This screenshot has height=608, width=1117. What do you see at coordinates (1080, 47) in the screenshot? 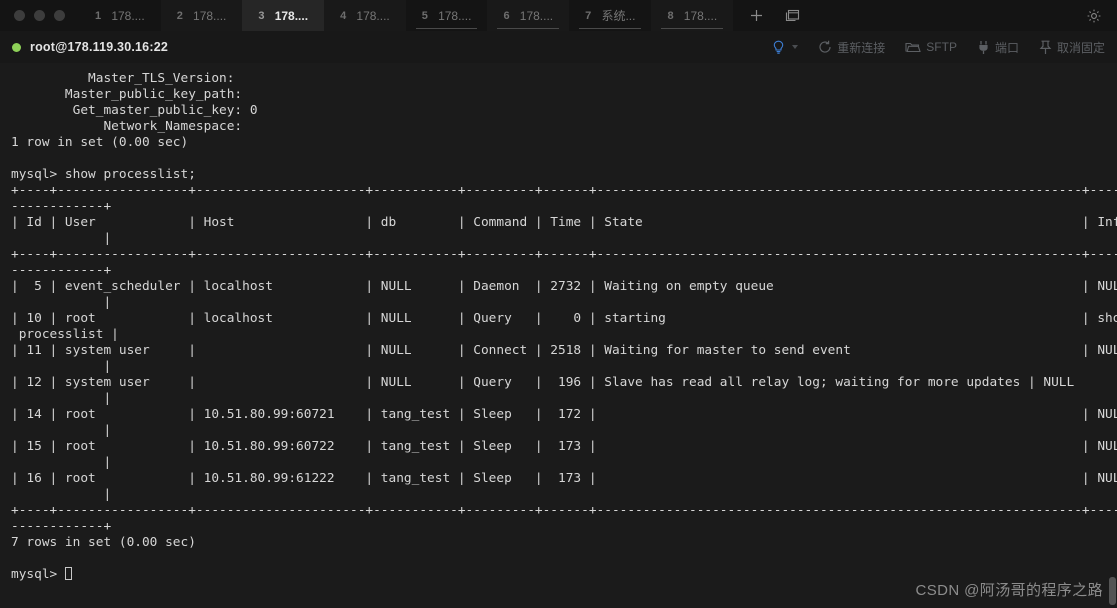
I see `unpin-label: 取消固定` at bounding box center [1080, 47].